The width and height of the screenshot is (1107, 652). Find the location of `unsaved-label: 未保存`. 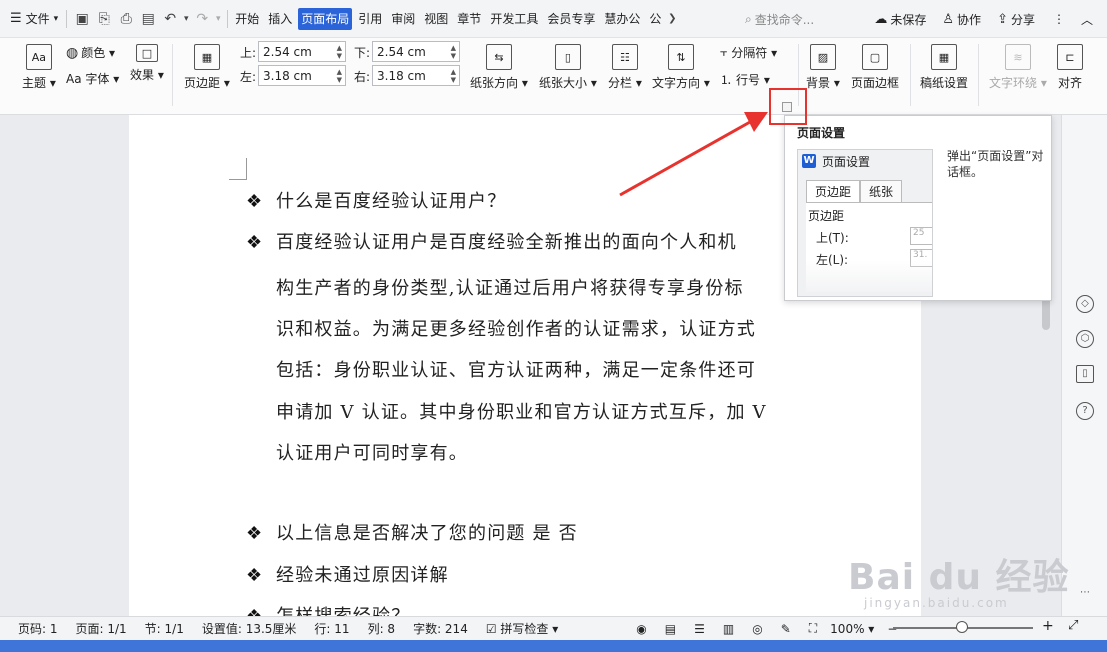

unsaved-label: 未保存 is located at coordinates (908, 19).